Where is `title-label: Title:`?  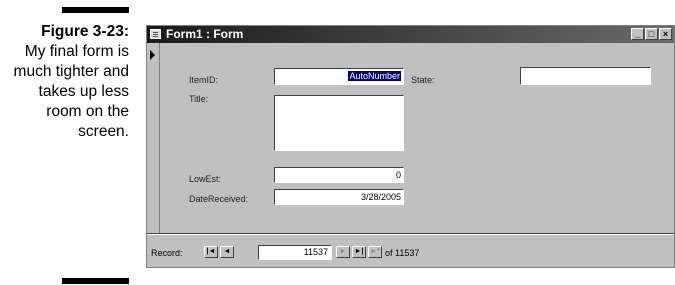
title-label: Title: is located at coordinates (199, 99).